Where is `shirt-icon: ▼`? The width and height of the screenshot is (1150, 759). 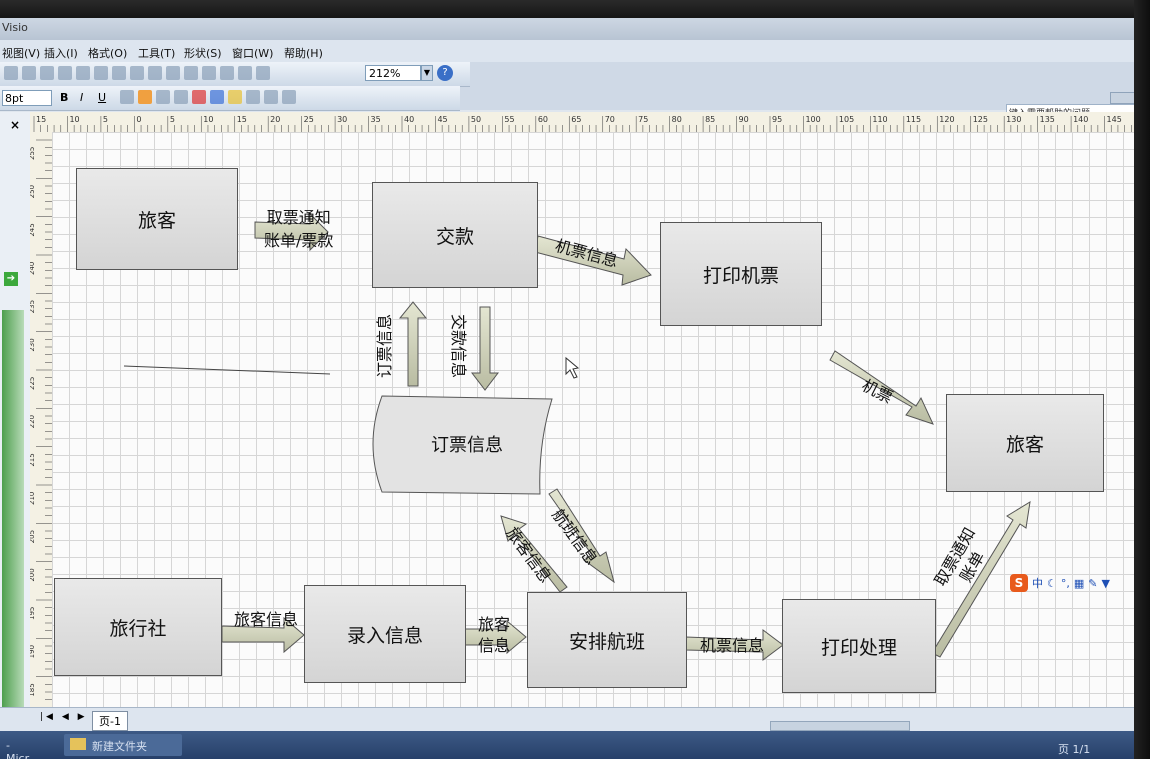
shirt-icon: ▼ is located at coordinates (1106, 583).